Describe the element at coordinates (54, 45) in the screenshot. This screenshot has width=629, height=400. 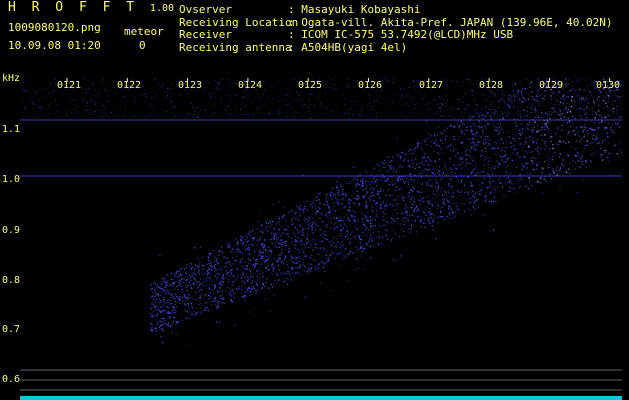
I see `capture-datetime: 10.09.08 01:20` at that location.